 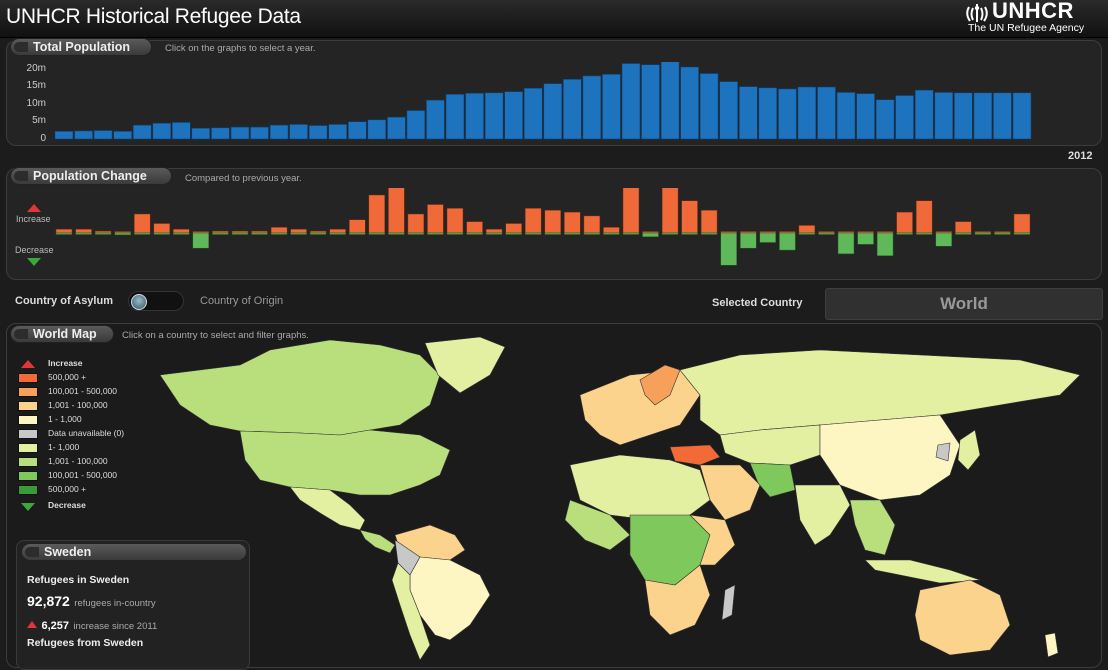 What do you see at coordinates (345, 462) in the screenshot?
I see `map-region-usa` at bounding box center [345, 462].